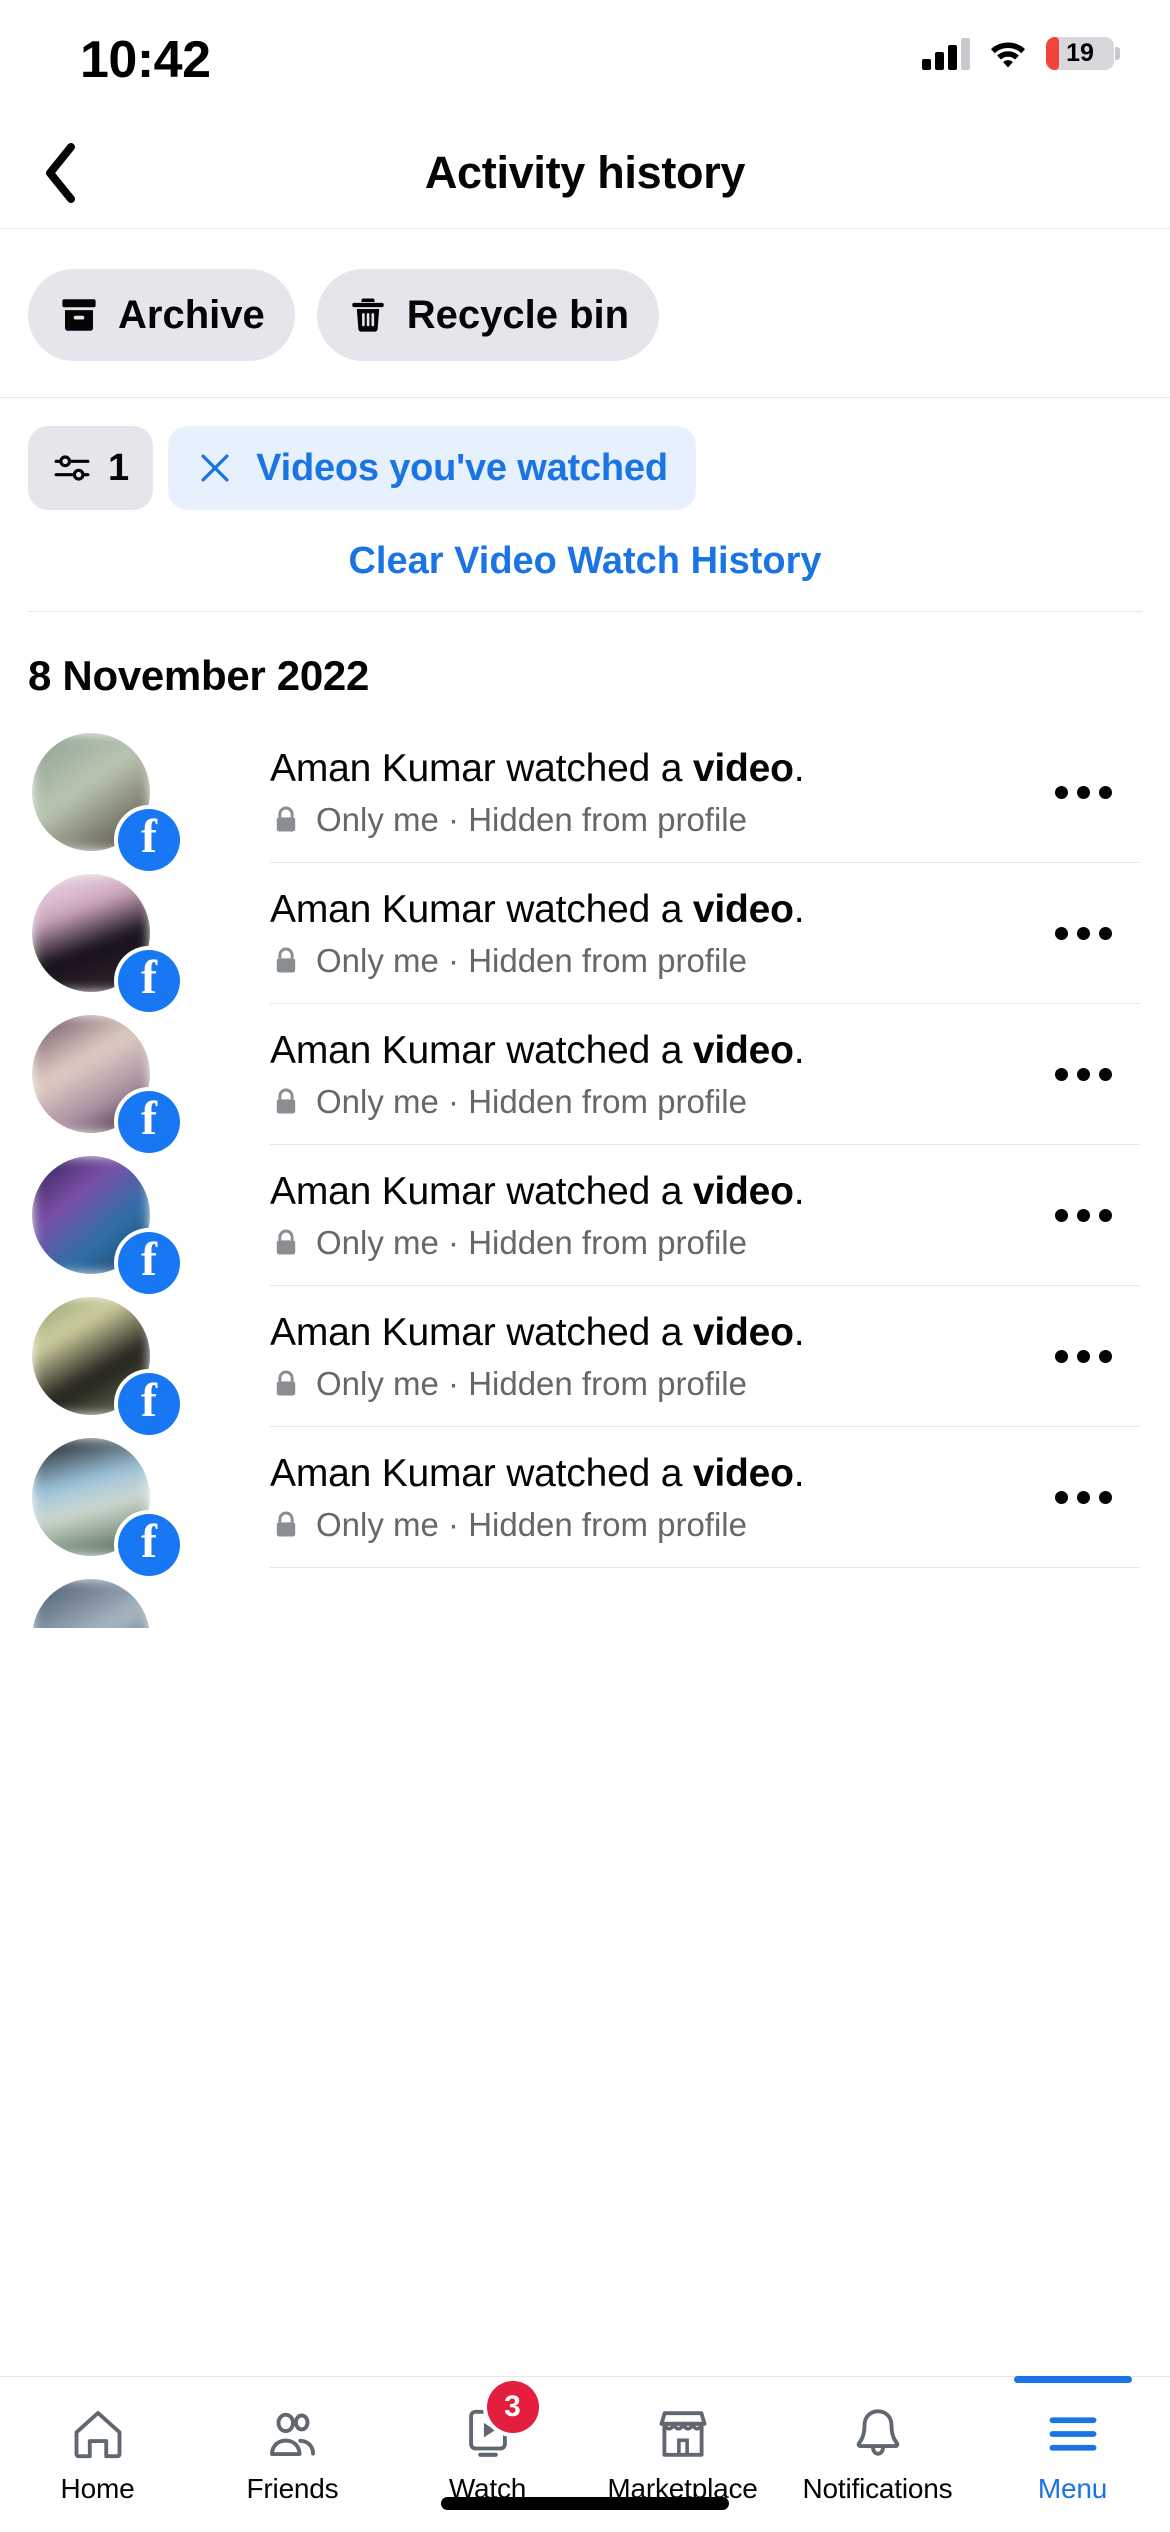 The height and width of the screenshot is (2532, 1170). Describe the element at coordinates (512, 2407) in the screenshot. I see `watch-badge: 3` at that location.